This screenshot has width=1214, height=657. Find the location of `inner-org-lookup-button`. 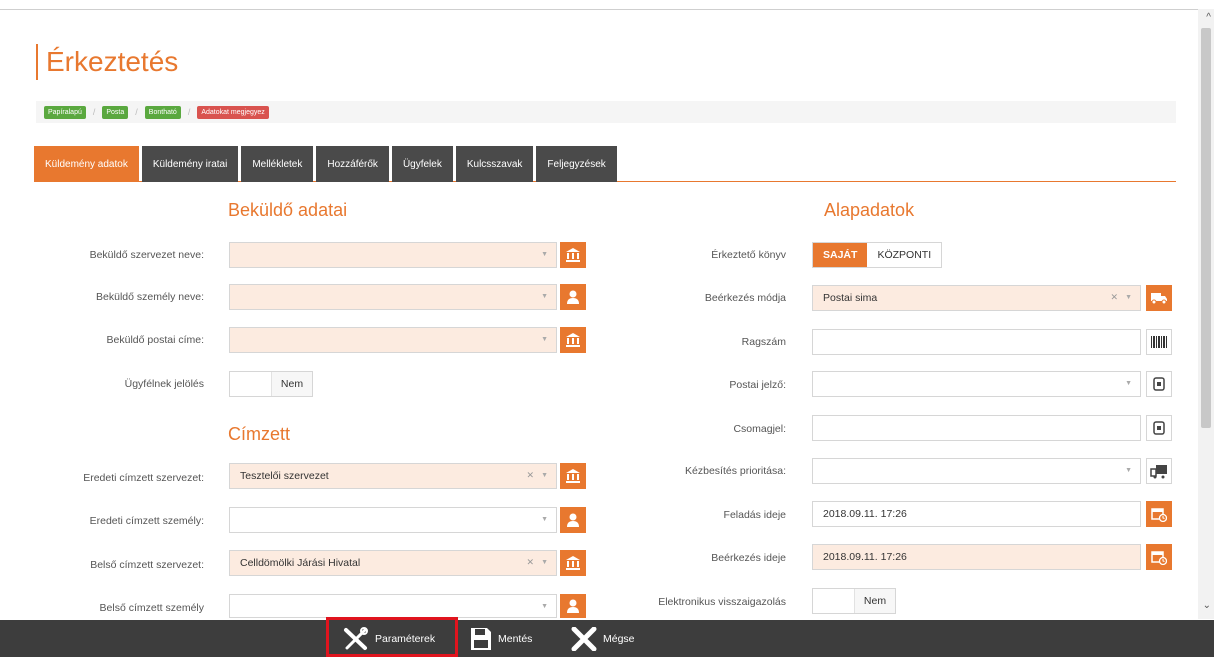

inner-org-lookup-button is located at coordinates (573, 563).